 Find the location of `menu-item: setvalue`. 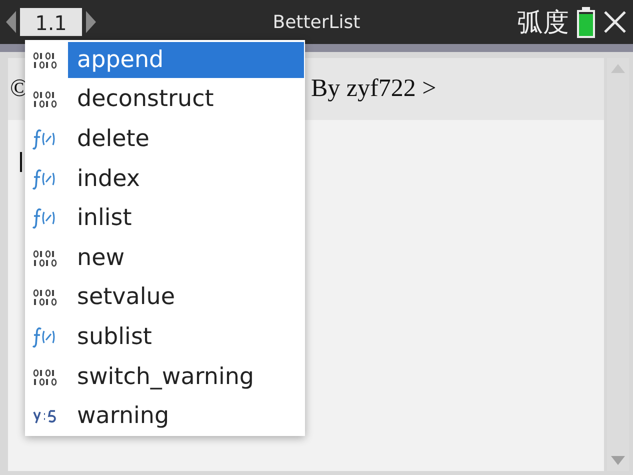

menu-item: setvalue is located at coordinates (186, 297).